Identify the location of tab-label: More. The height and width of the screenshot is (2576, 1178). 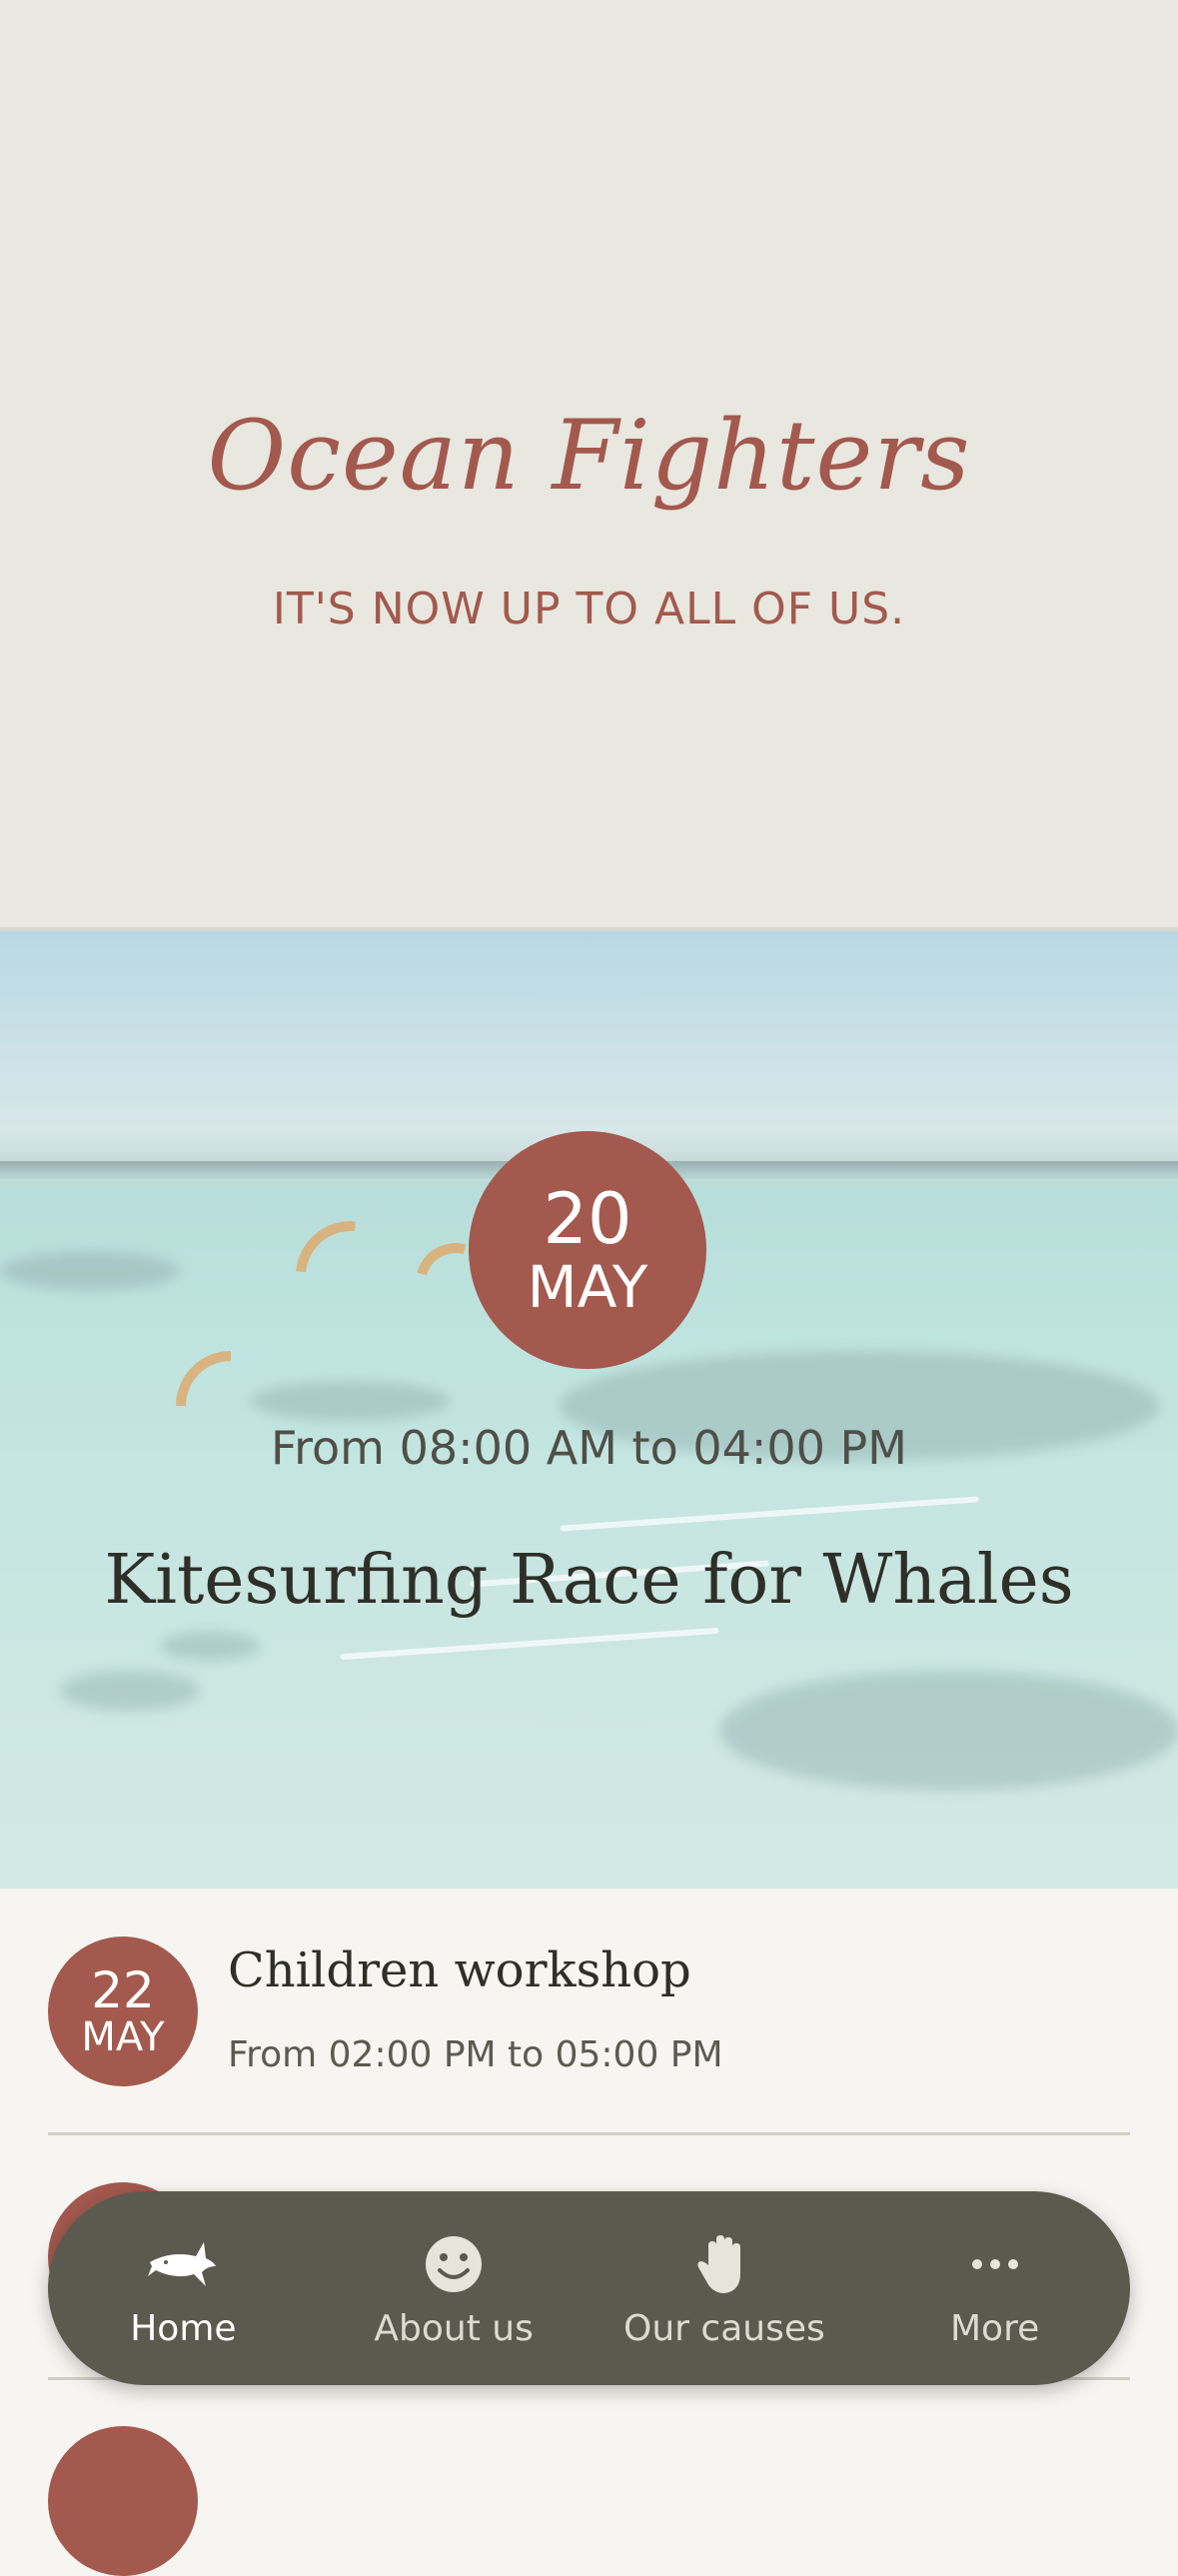
(995, 2328).